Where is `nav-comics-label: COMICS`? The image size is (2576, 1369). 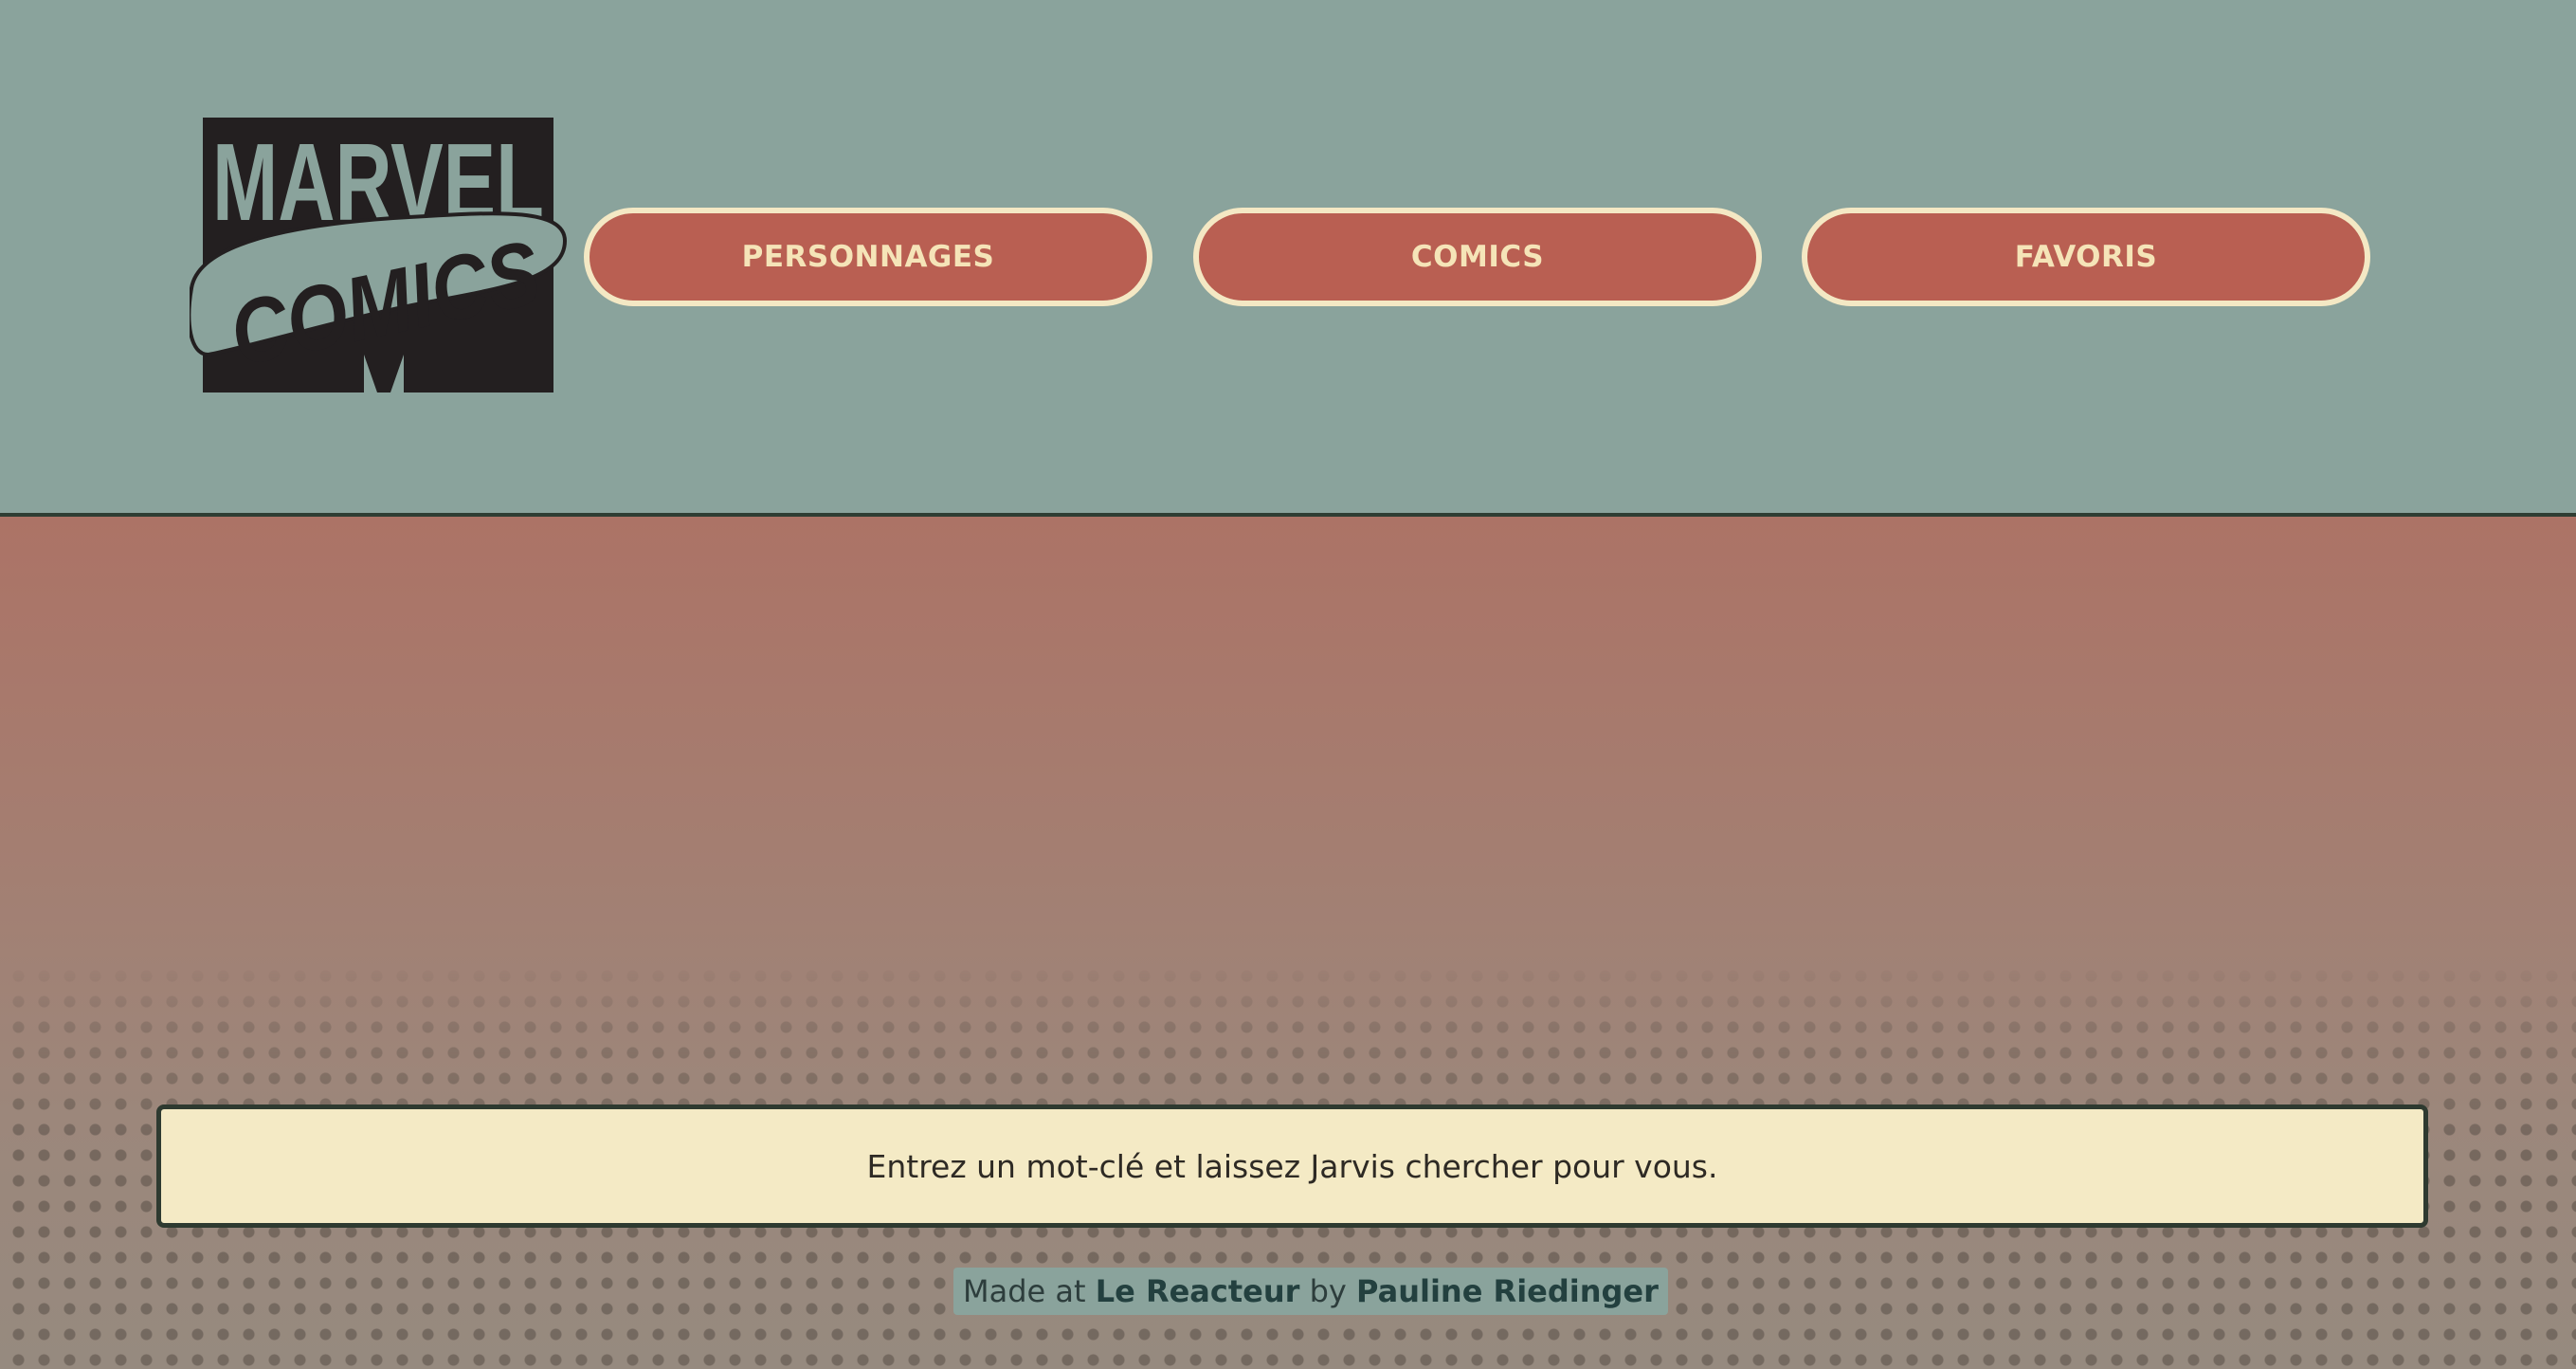
nav-comics-label: COMICS is located at coordinates (1477, 257).